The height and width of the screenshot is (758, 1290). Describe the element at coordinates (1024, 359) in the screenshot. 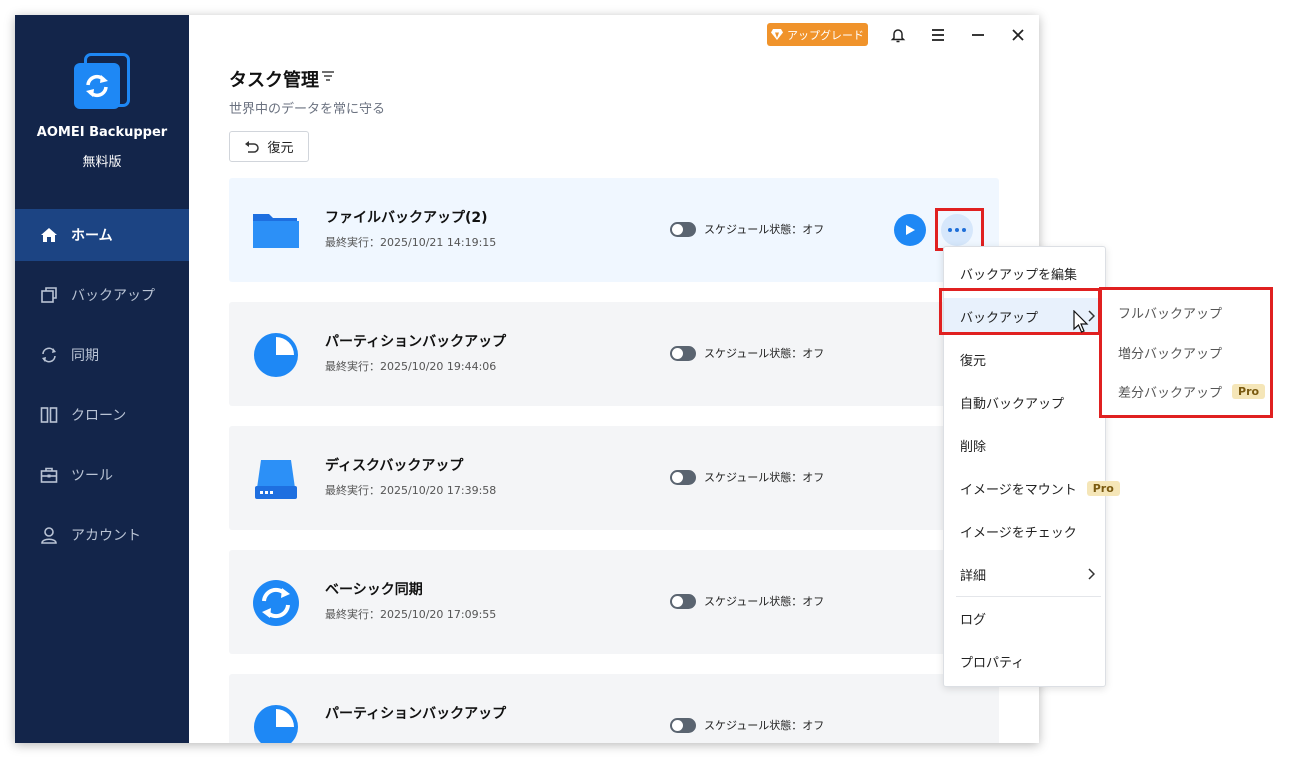

I see `menu-item-restore: 復元` at that location.